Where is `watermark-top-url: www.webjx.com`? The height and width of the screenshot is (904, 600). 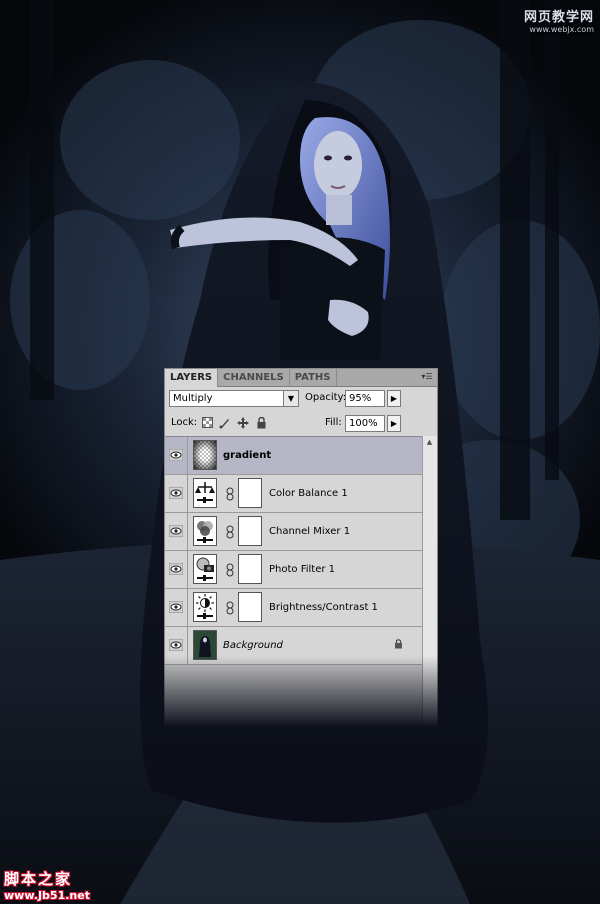 watermark-top-url: www.webjx.com is located at coordinates (561, 29).